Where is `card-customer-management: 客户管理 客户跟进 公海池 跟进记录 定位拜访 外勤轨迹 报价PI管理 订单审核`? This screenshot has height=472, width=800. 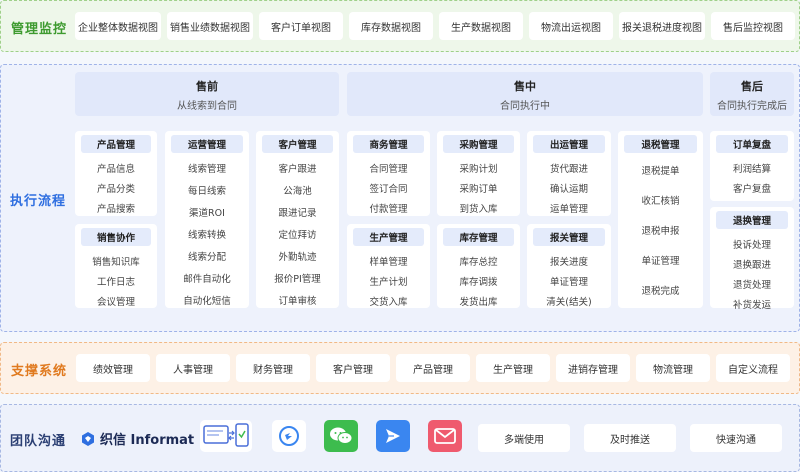
card-customer-management: 客户管理 客户跟进 公海池 跟进记录 定位拜访 外勤轨迹 报价PI管理 订单审核 is located at coordinates (297, 219).